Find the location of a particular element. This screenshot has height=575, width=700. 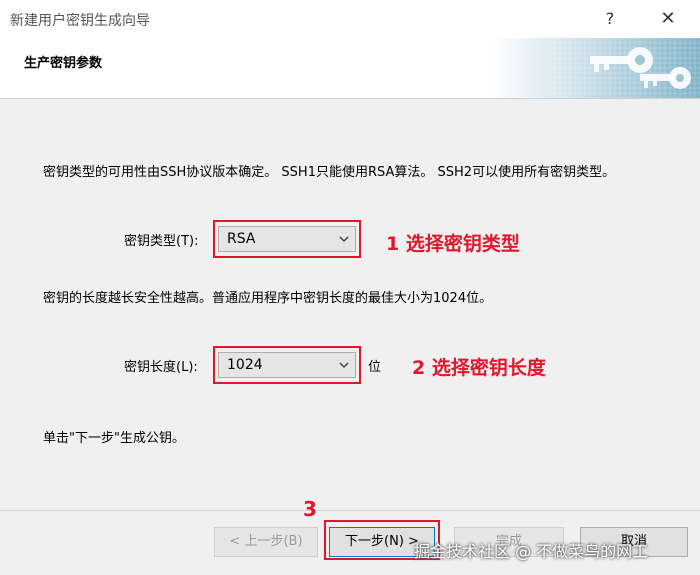

wizard-header: 生产密钥参数 is located at coordinates (350, 68).